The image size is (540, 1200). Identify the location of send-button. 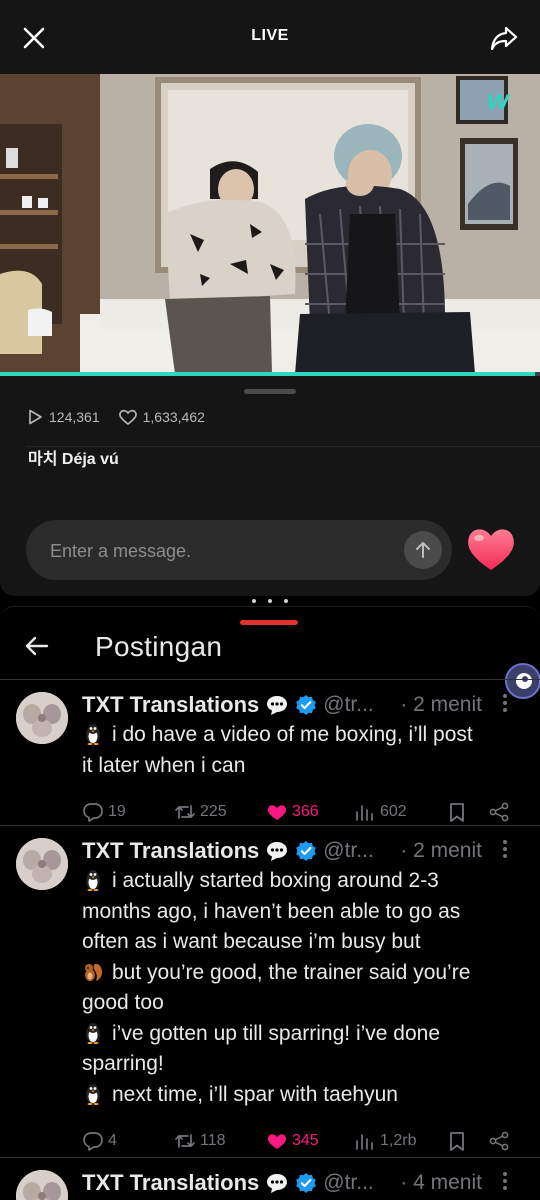
(423, 550).